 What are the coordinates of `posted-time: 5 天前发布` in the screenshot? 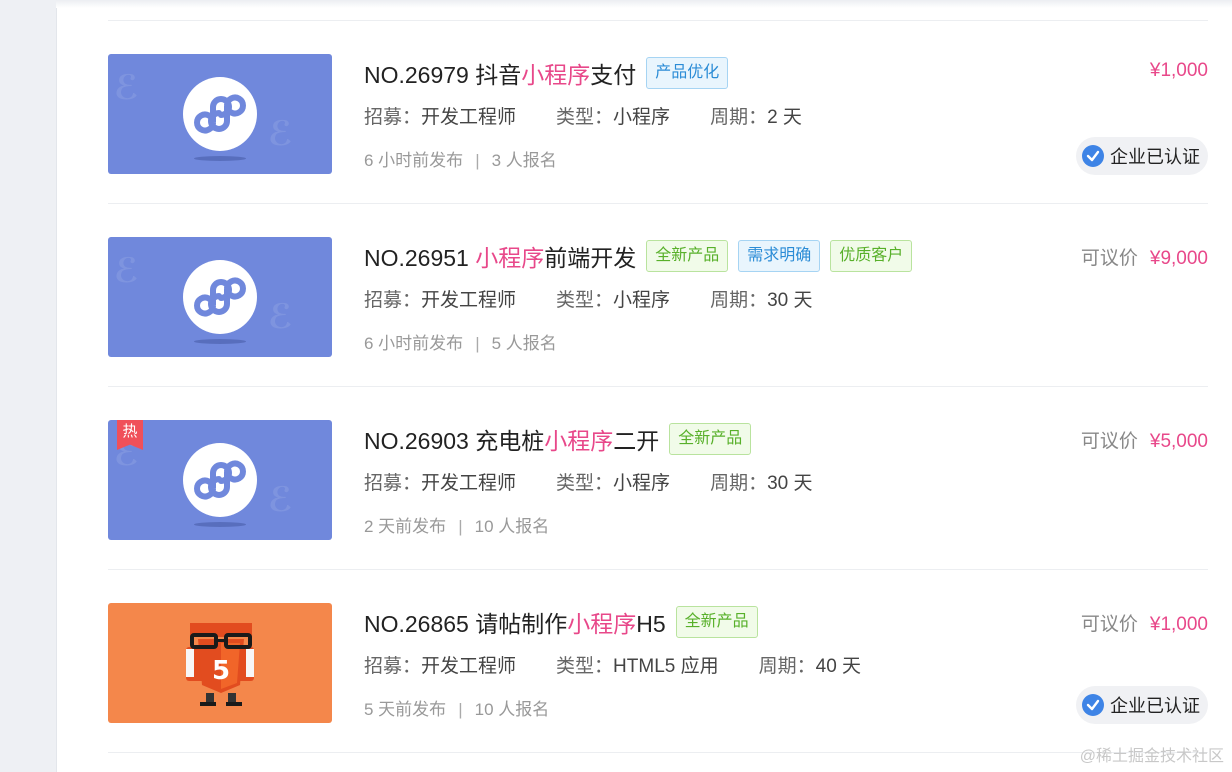 It's located at (405, 709).